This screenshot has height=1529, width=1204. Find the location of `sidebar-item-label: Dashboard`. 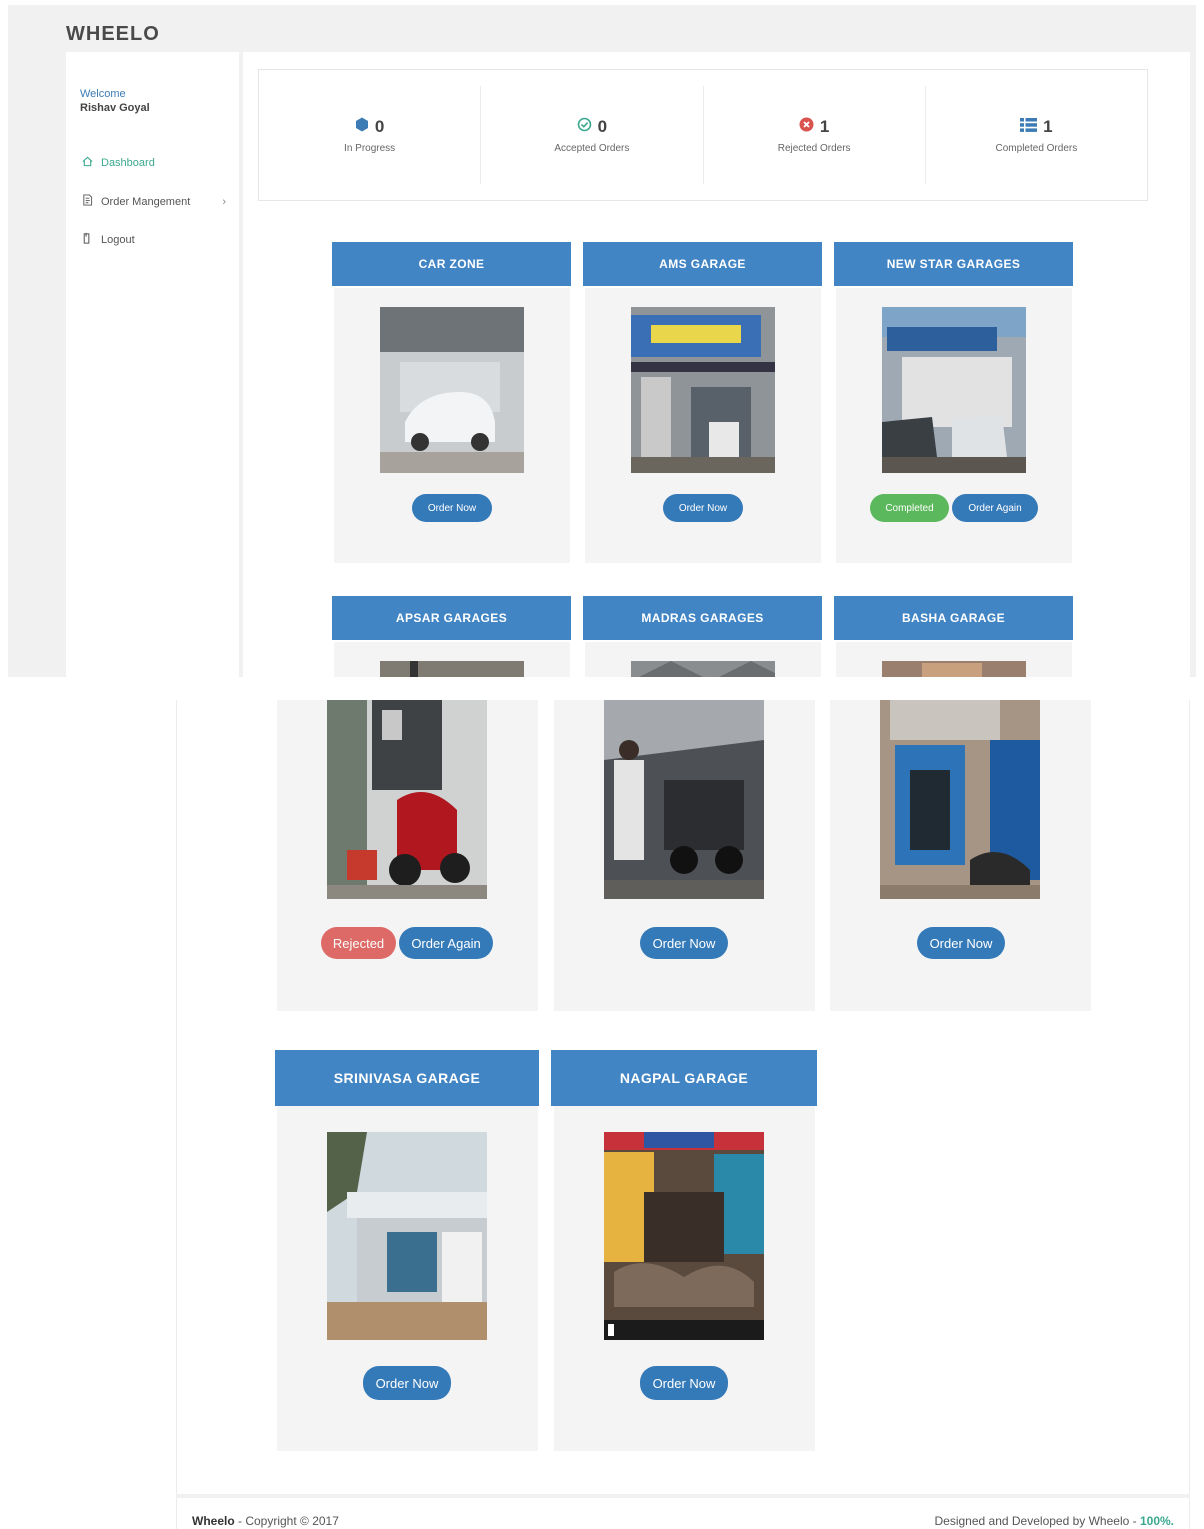

sidebar-item-label: Dashboard is located at coordinates (128, 163).